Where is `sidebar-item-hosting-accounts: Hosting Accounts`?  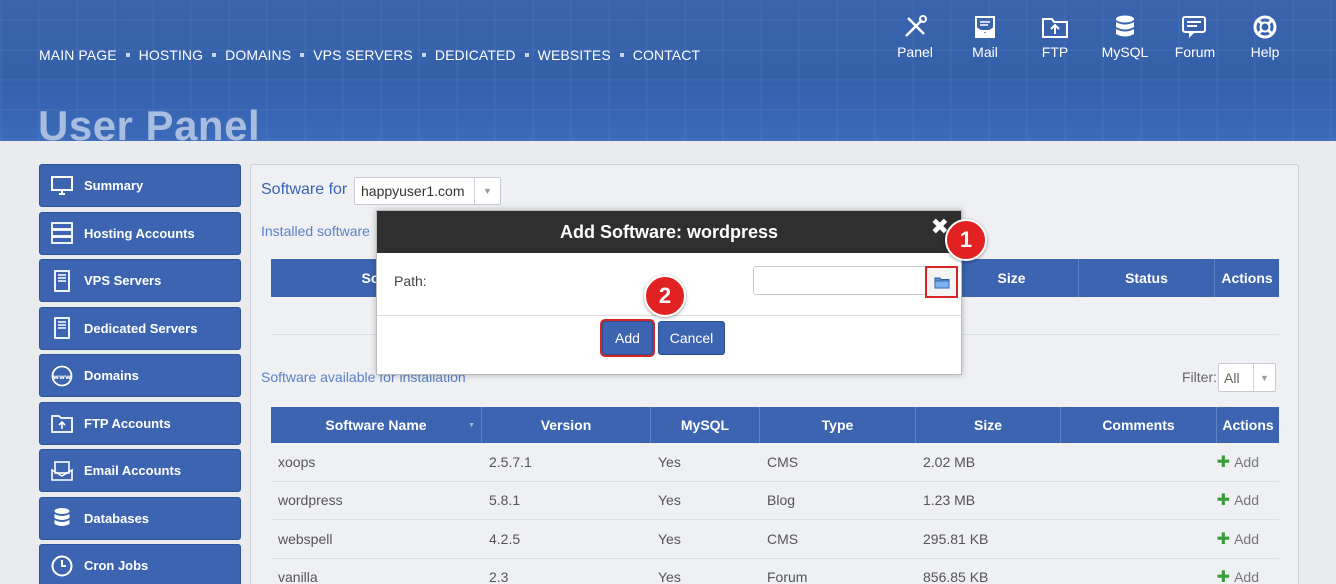
sidebar-item-hosting-accounts: Hosting Accounts is located at coordinates (140, 233).